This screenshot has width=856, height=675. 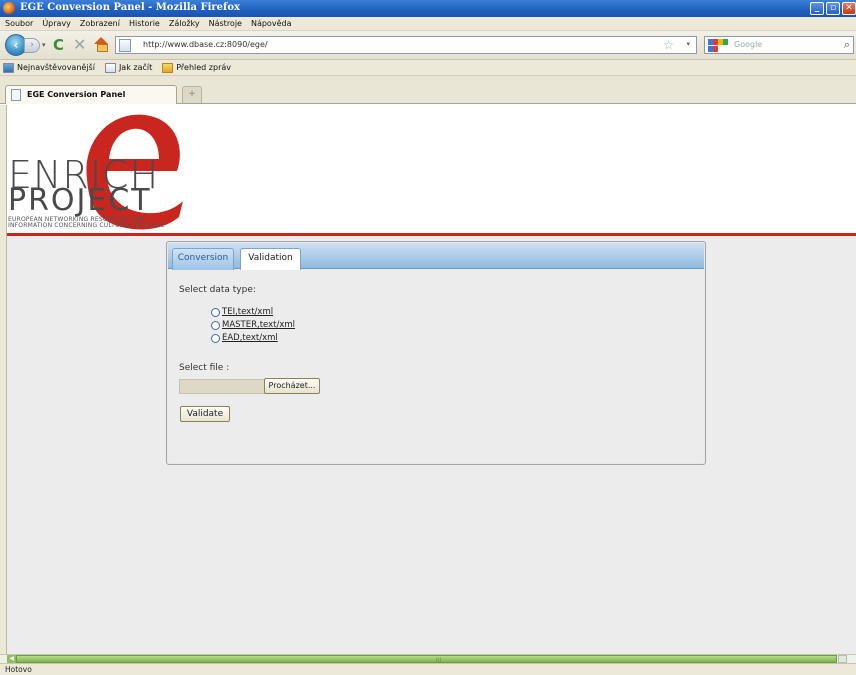 I want to click on bookmark-news: Přehled zpráv, so click(x=196, y=67).